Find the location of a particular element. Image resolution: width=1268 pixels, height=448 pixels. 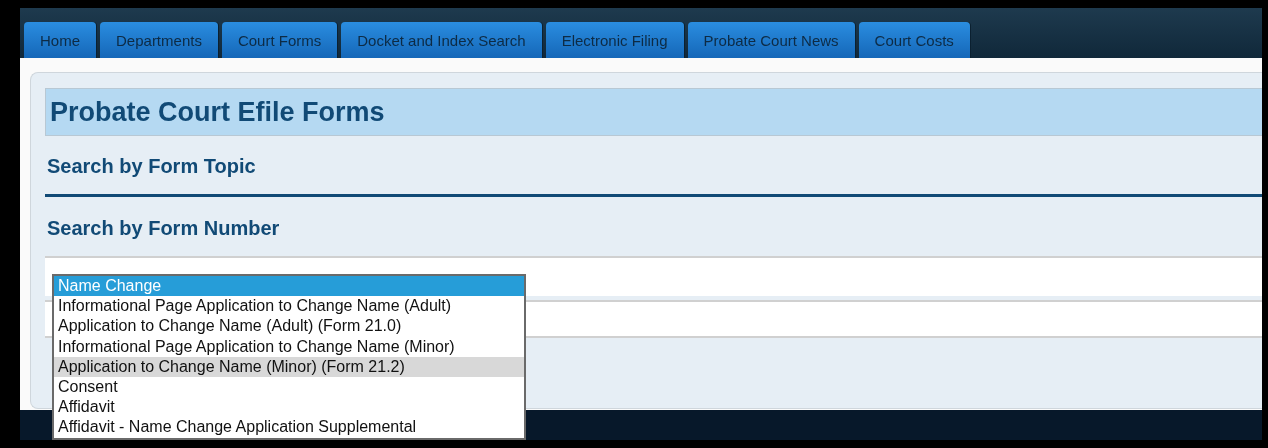

nav-tab: Probate Court News is located at coordinates (771, 40).